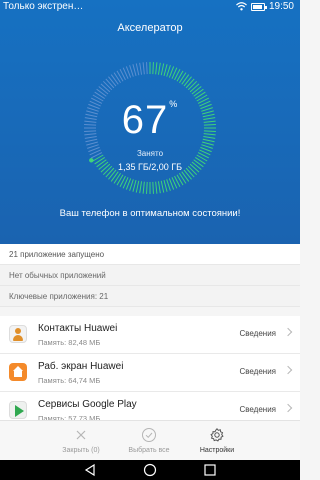  What do you see at coordinates (150, 153) in the screenshot?
I see `memory-used-label: Занято` at bounding box center [150, 153].